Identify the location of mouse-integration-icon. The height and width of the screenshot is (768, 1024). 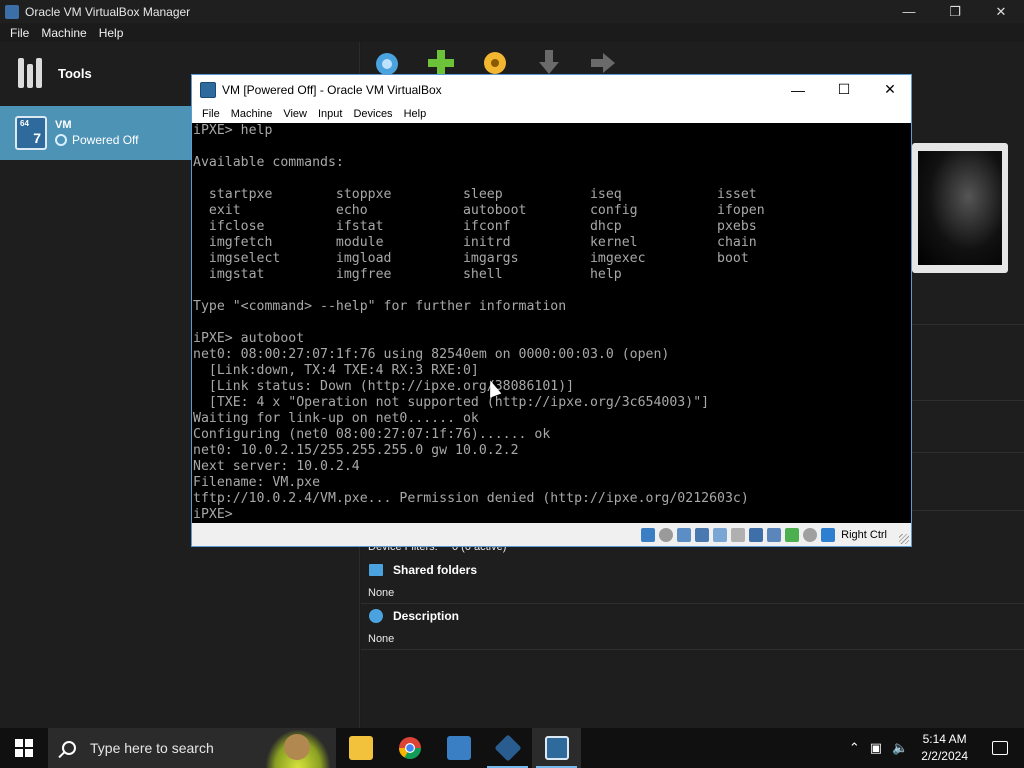
(810, 534).